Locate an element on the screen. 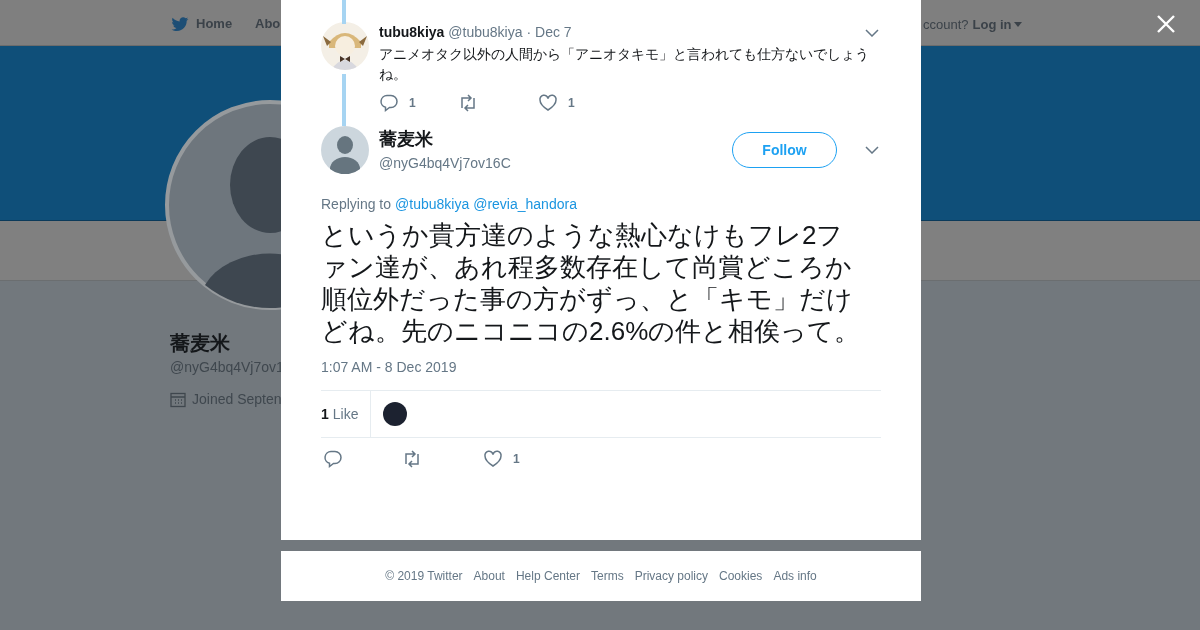 The image size is (1200, 630). copyright-link: © 2019 Twitter is located at coordinates (424, 576).